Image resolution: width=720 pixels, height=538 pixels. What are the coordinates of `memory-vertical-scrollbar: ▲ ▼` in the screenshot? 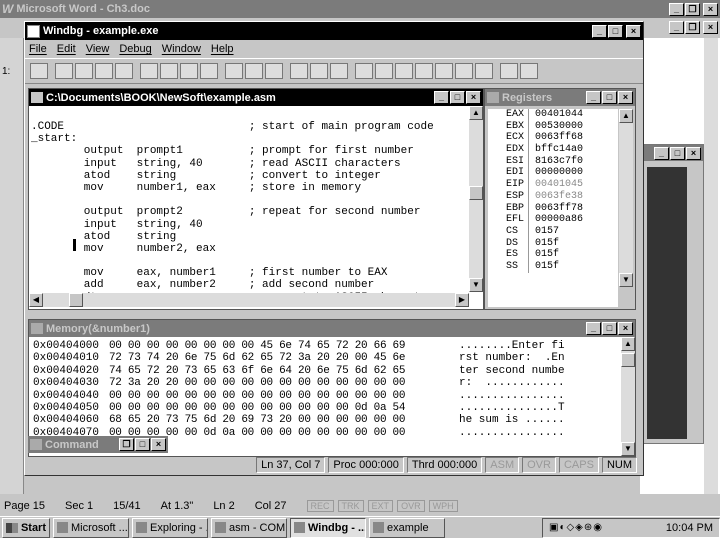 It's located at (628, 396).